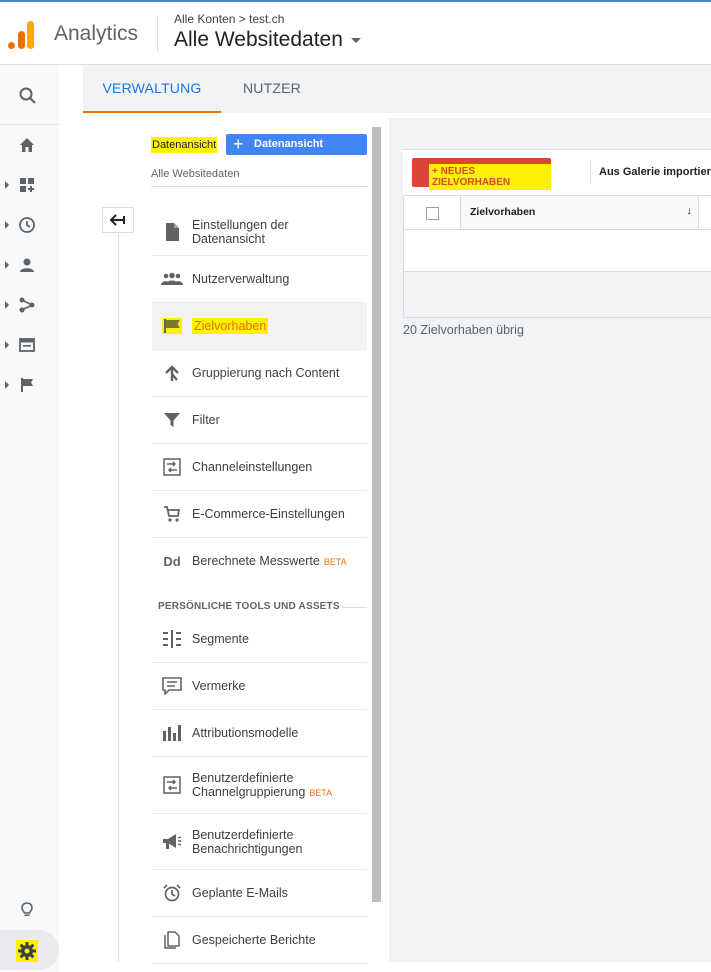 This screenshot has width=711, height=972. Describe the element at coordinates (397, 89) in the screenshot. I see `admin-tabs: VERWALTUNG NUTZER` at that location.